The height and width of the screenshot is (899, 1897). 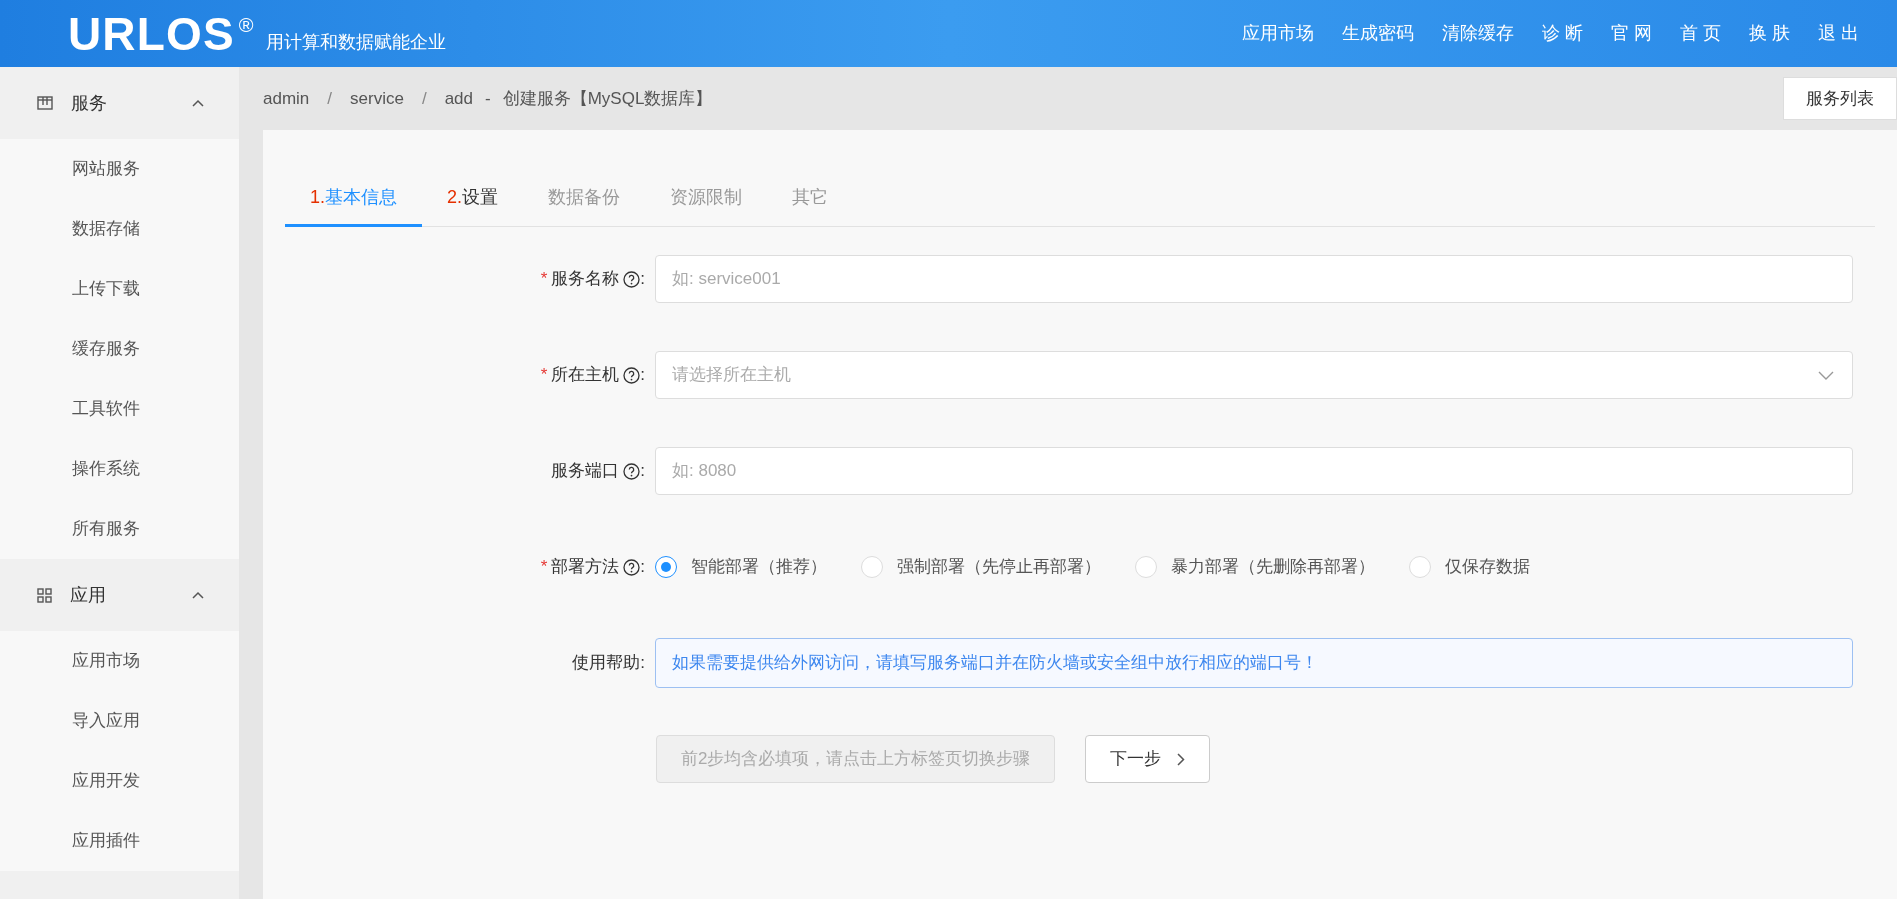 What do you see at coordinates (45, 103) in the screenshot?
I see `window-icon` at bounding box center [45, 103].